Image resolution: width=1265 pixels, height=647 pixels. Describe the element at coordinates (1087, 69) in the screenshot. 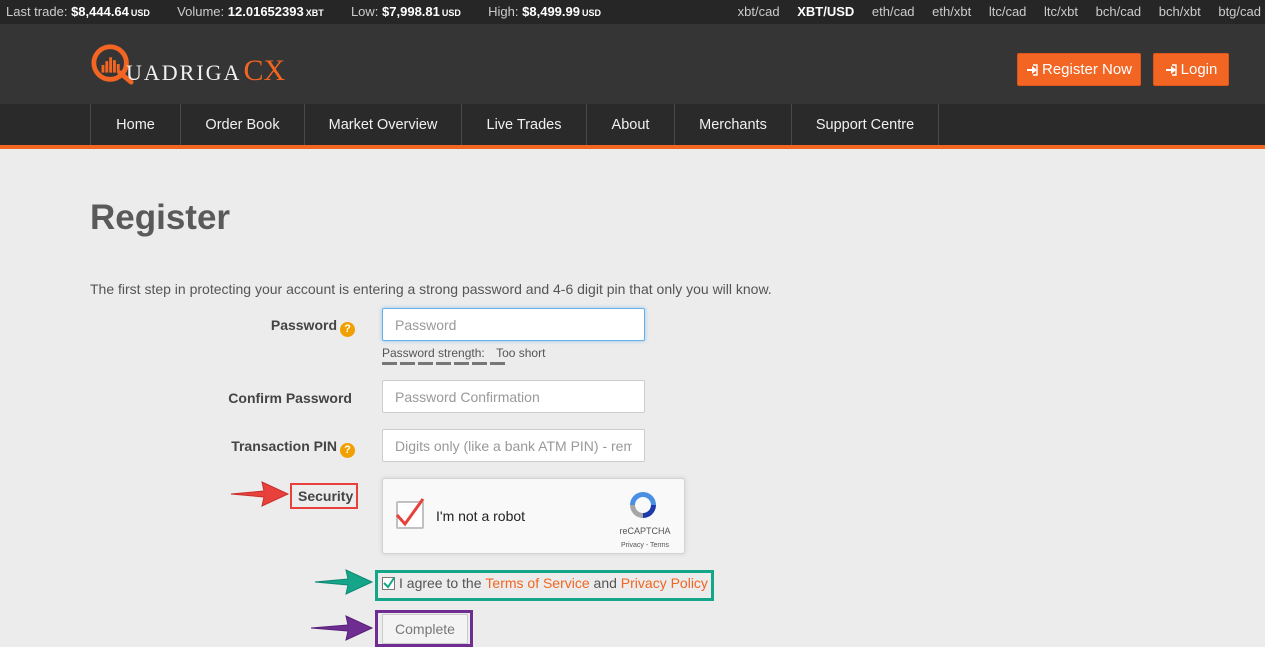

I see `register-now-label: Register Now` at that location.